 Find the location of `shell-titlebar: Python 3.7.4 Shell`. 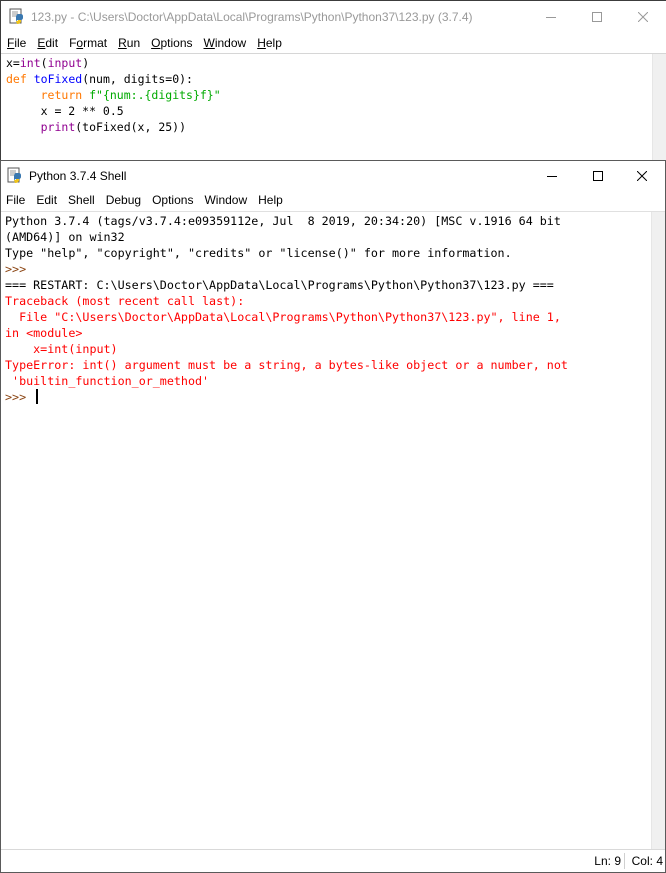

shell-titlebar: Python 3.7.4 Shell is located at coordinates (333, 176).